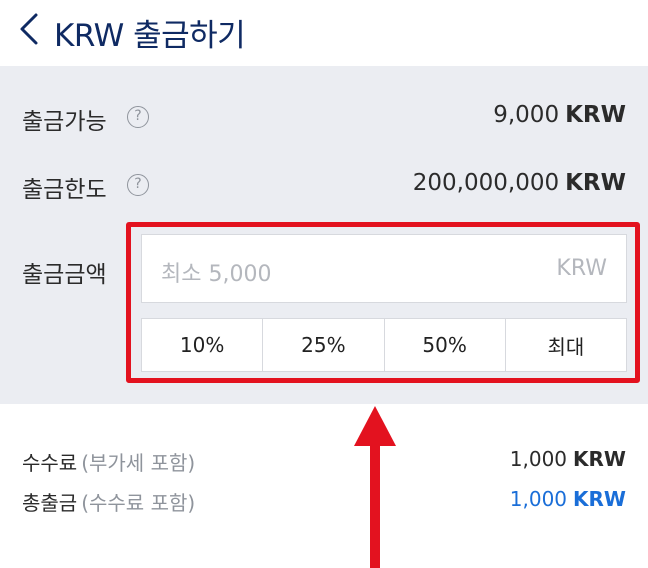 This screenshot has width=648, height=568. What do you see at coordinates (538, 499) in the screenshot?
I see `total-amount: 1,000` at bounding box center [538, 499].